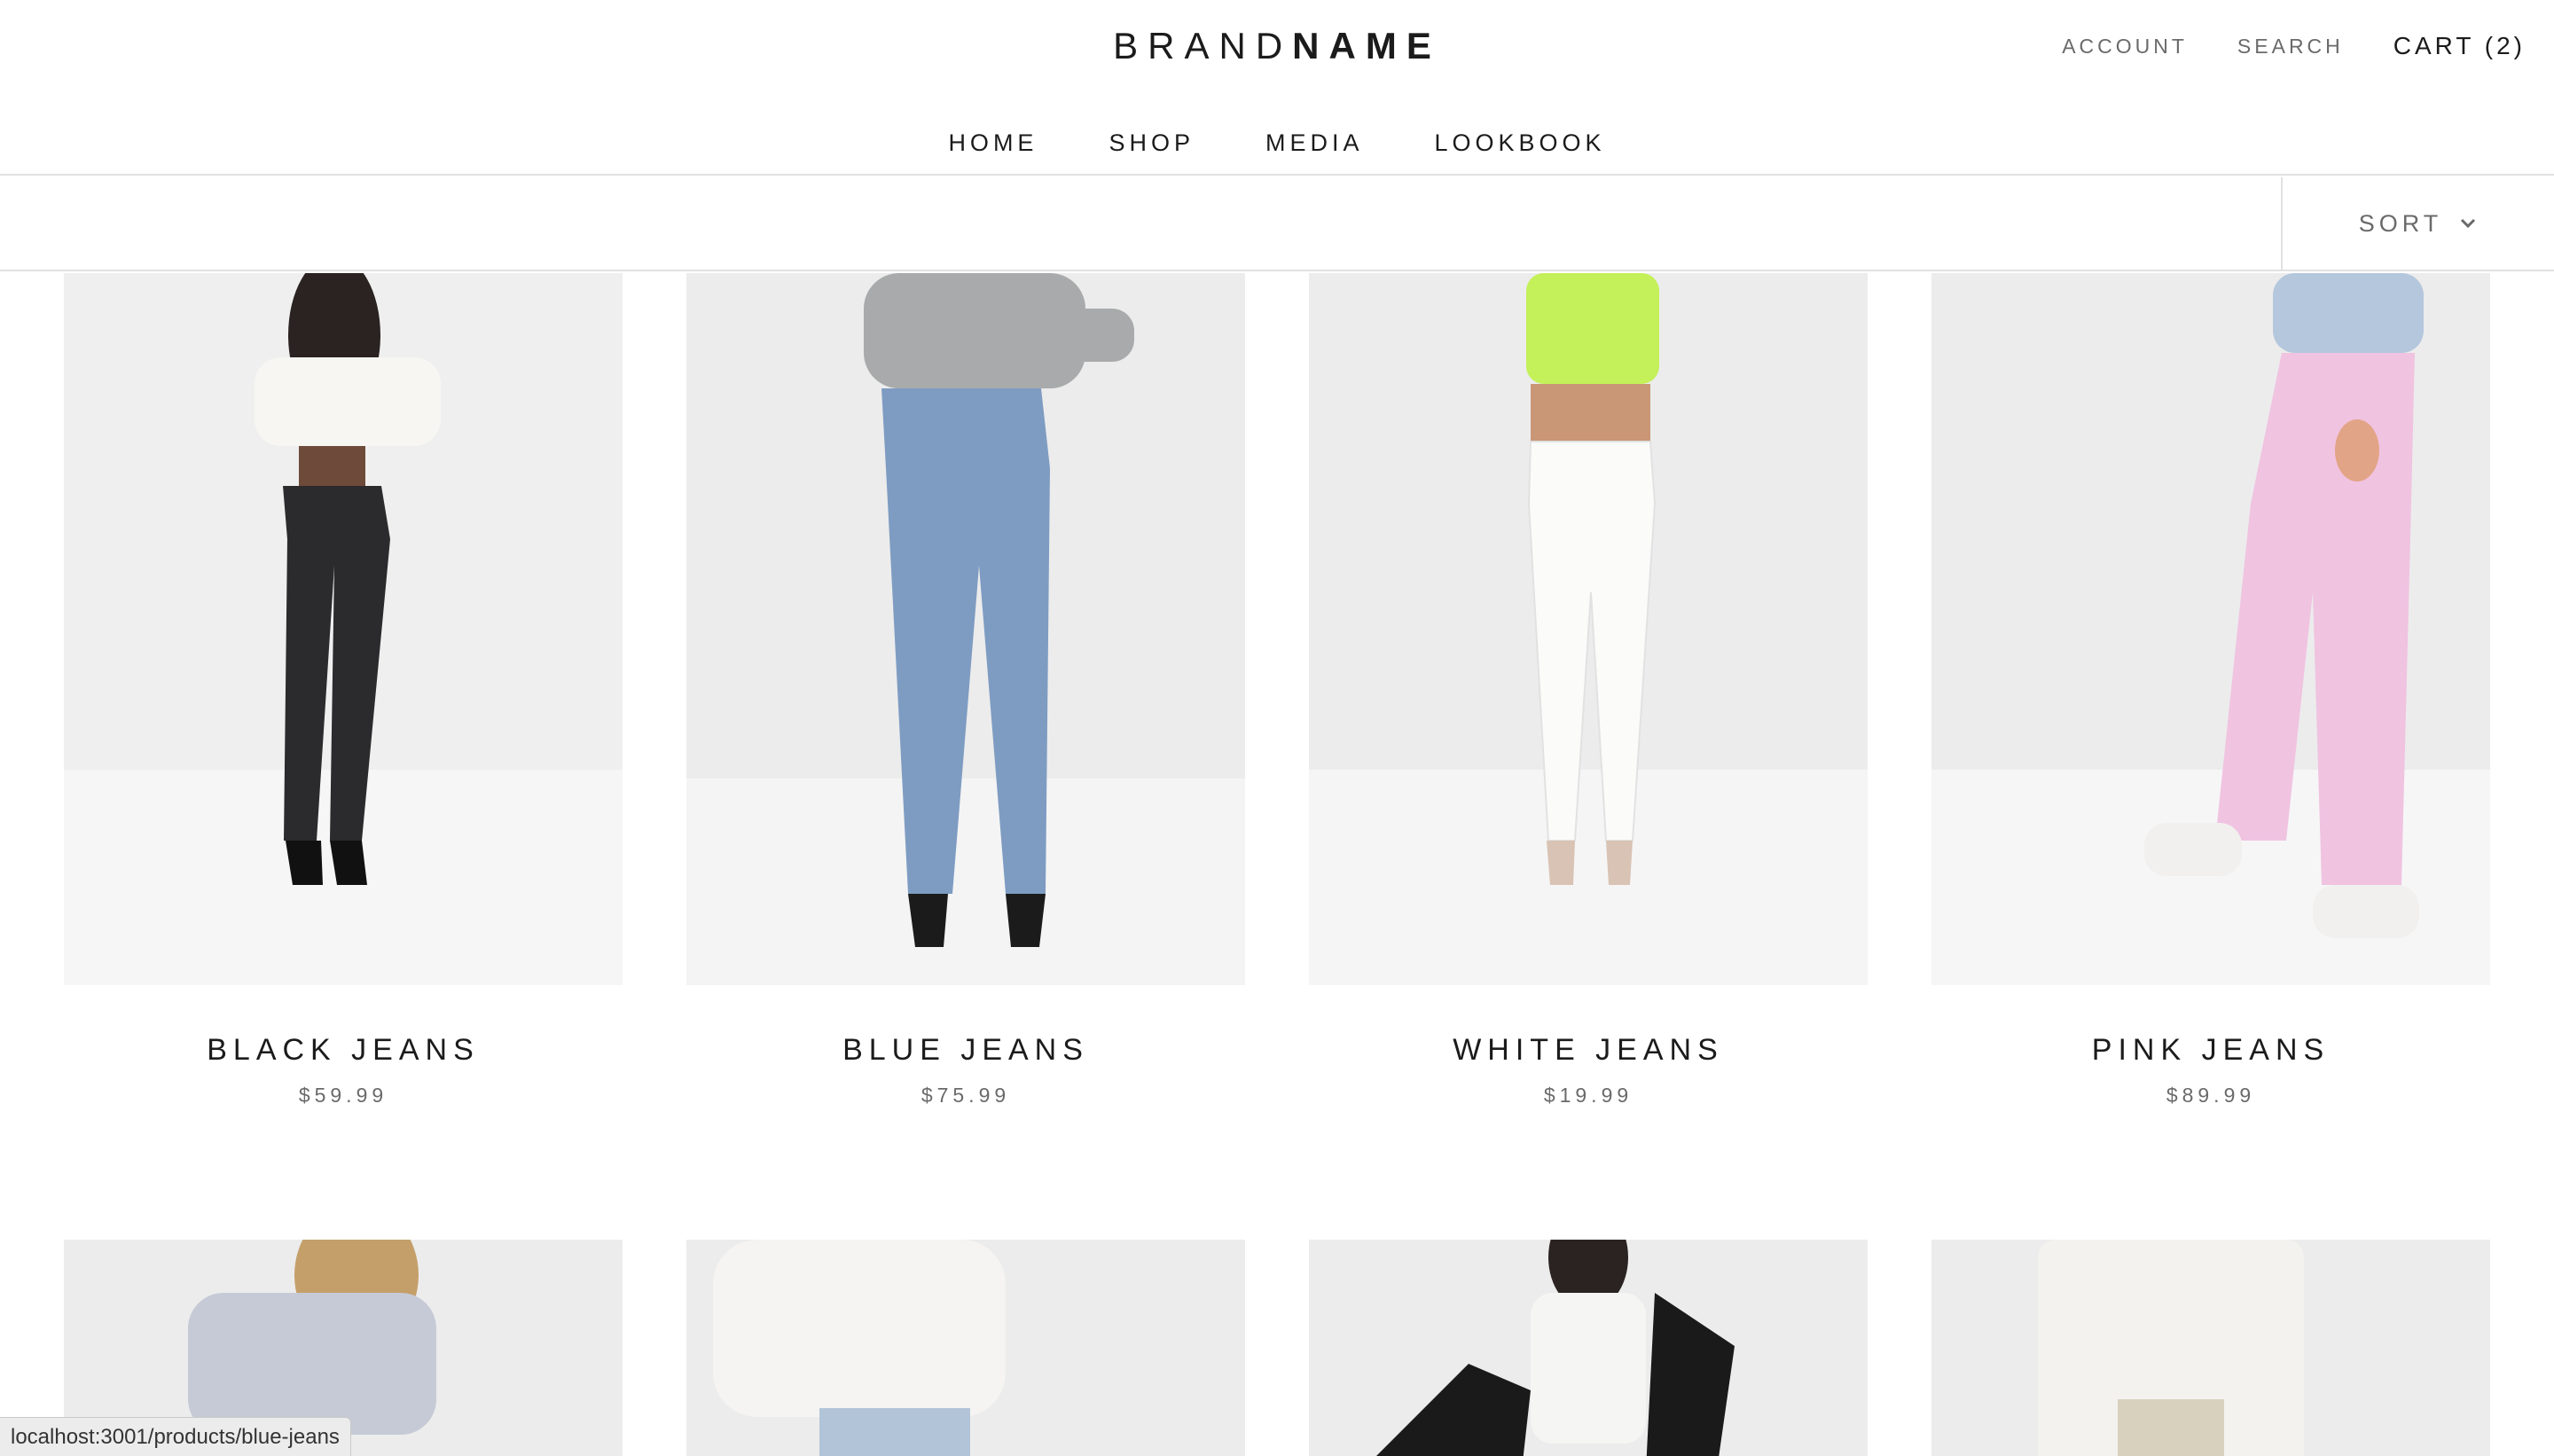  Describe the element at coordinates (2400, 223) in the screenshot. I see `sort-label: SORT` at that location.